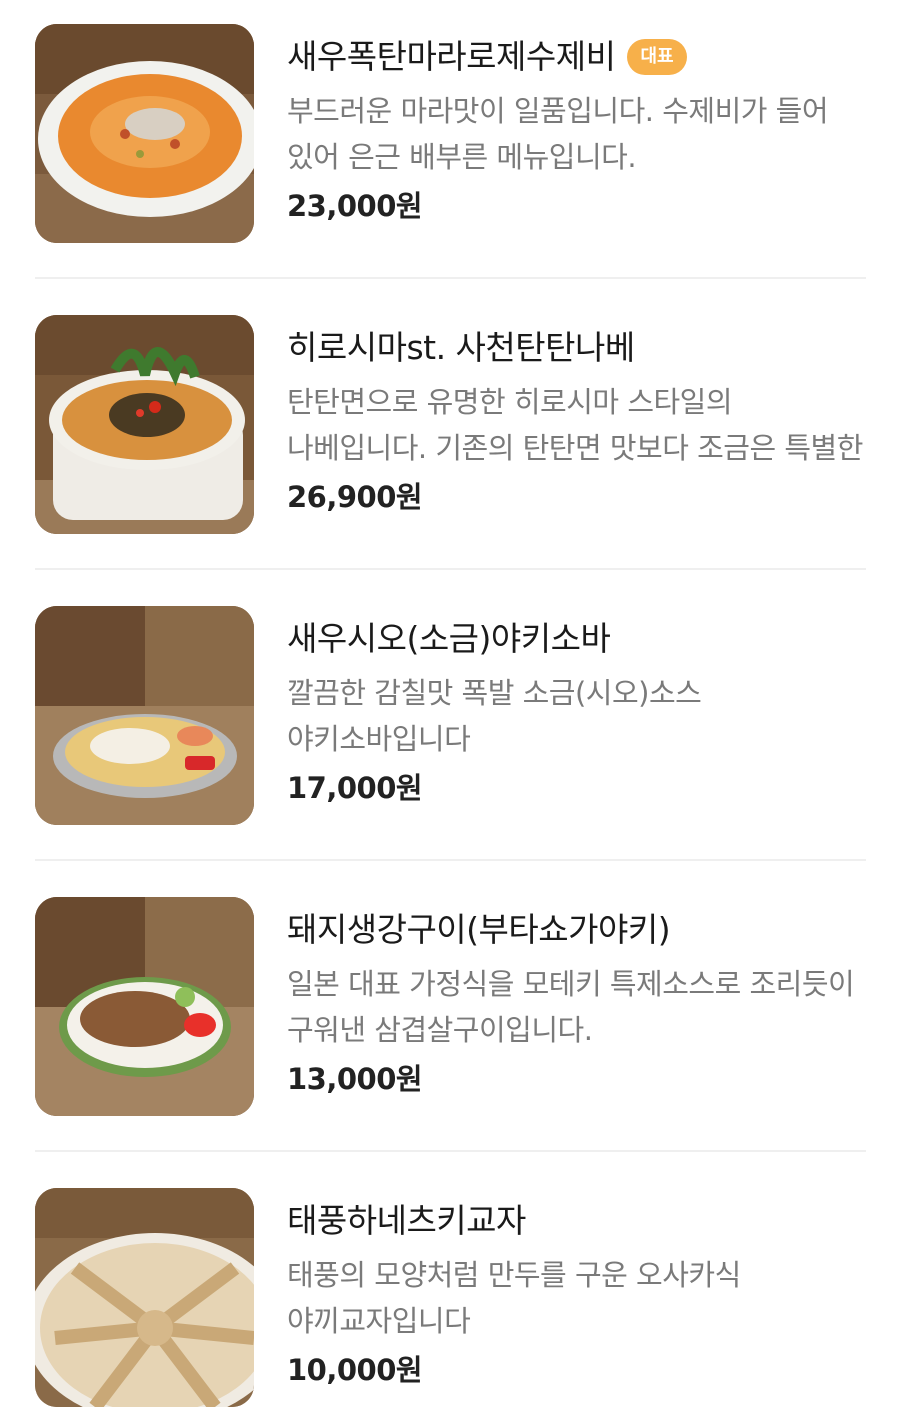 Image resolution: width=900 pixels, height=1423 pixels. I want to click on menu-item-title-row: 새우폭탄마라로제수제비 대표, so click(579, 57).